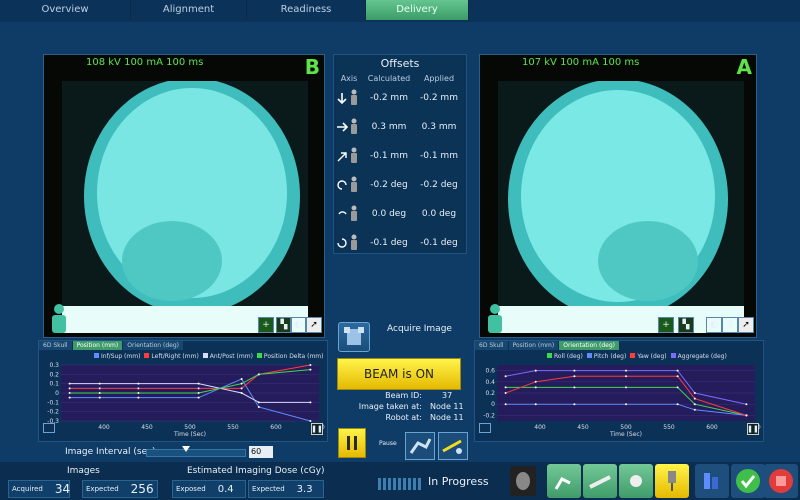  I want to click on patient-photo-icon, so click(523, 481).